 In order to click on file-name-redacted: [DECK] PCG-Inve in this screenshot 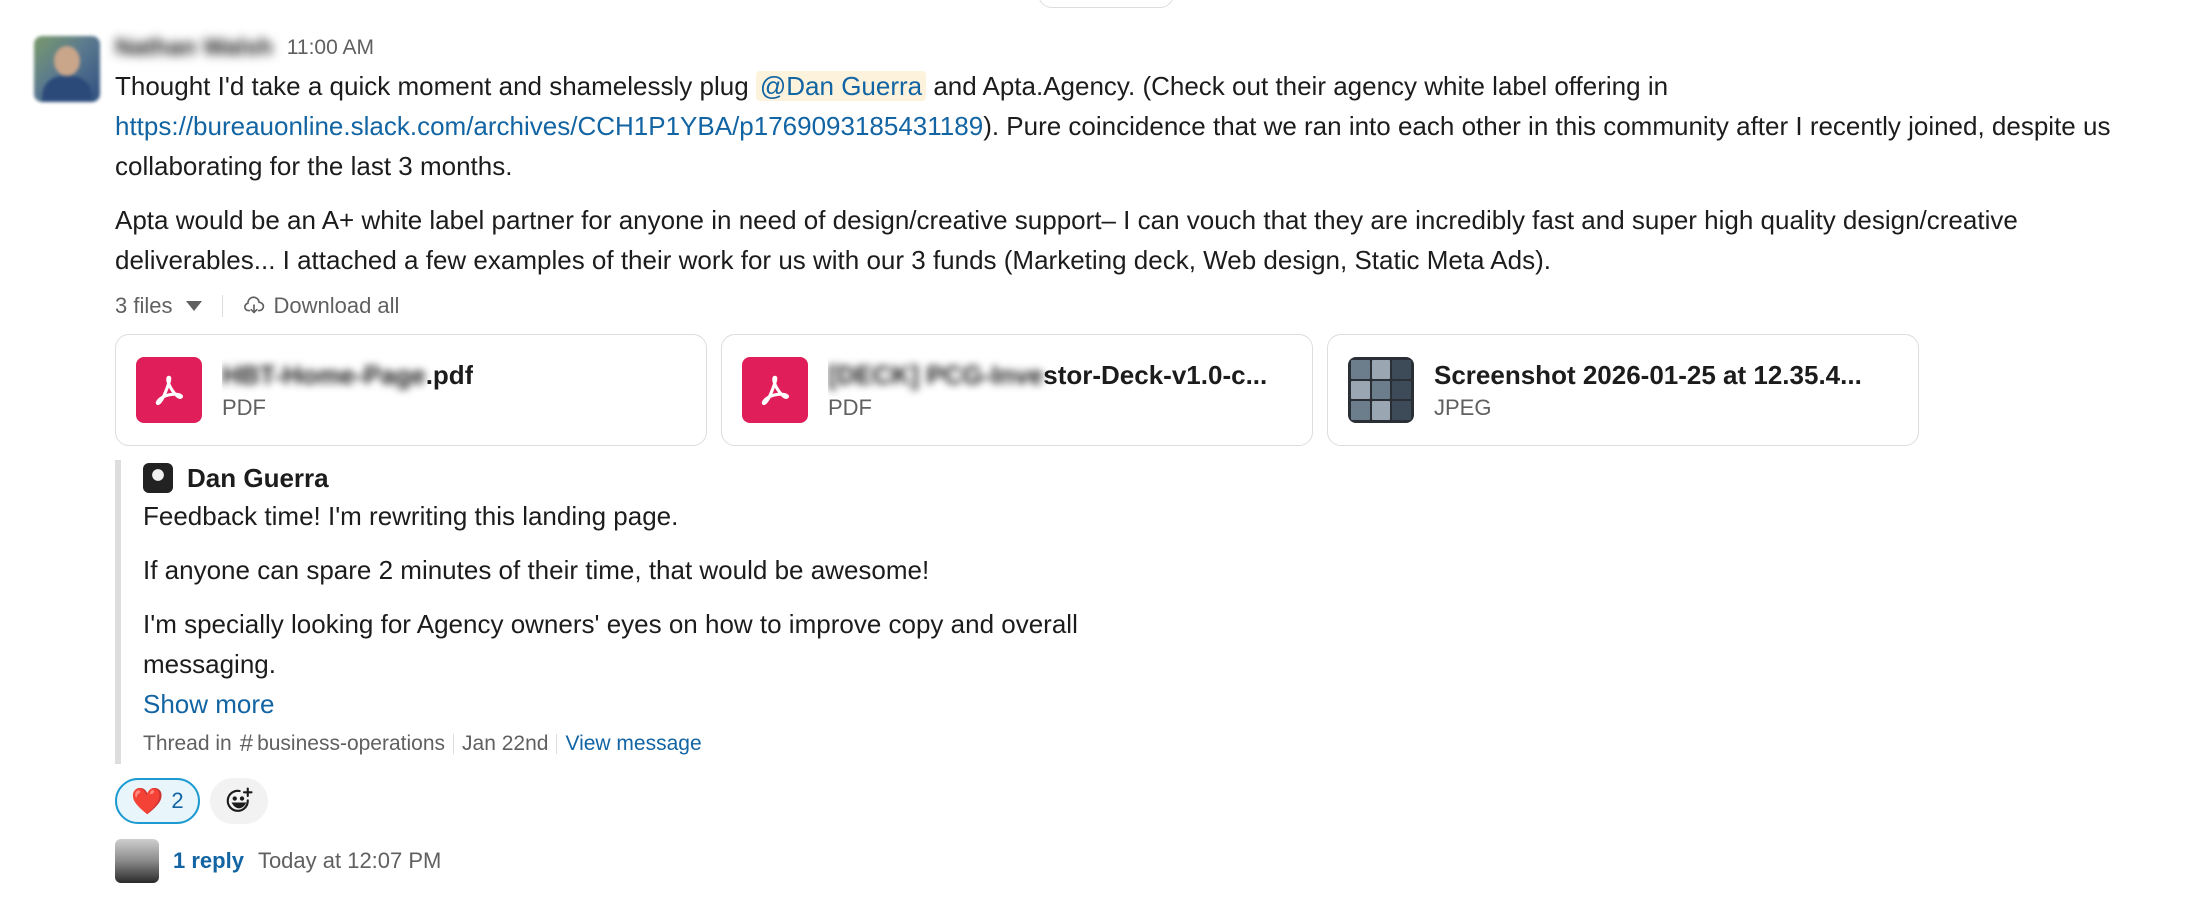, I will do `click(936, 375)`.